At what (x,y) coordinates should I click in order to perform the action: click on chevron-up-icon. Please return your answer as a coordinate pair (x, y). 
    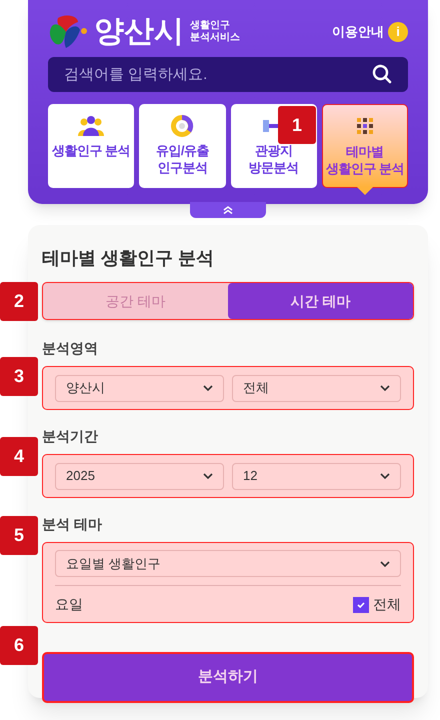
    Looking at the image, I should click on (228, 210).